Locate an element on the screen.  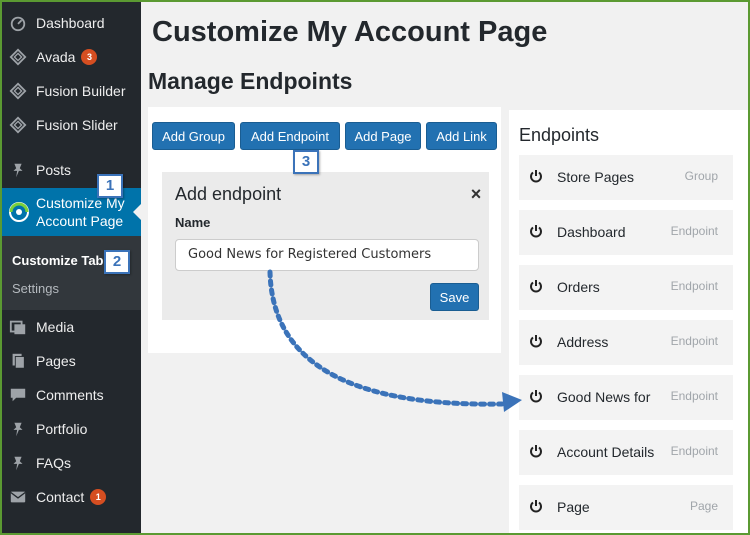
add-page-button: Add Page is located at coordinates (383, 136).